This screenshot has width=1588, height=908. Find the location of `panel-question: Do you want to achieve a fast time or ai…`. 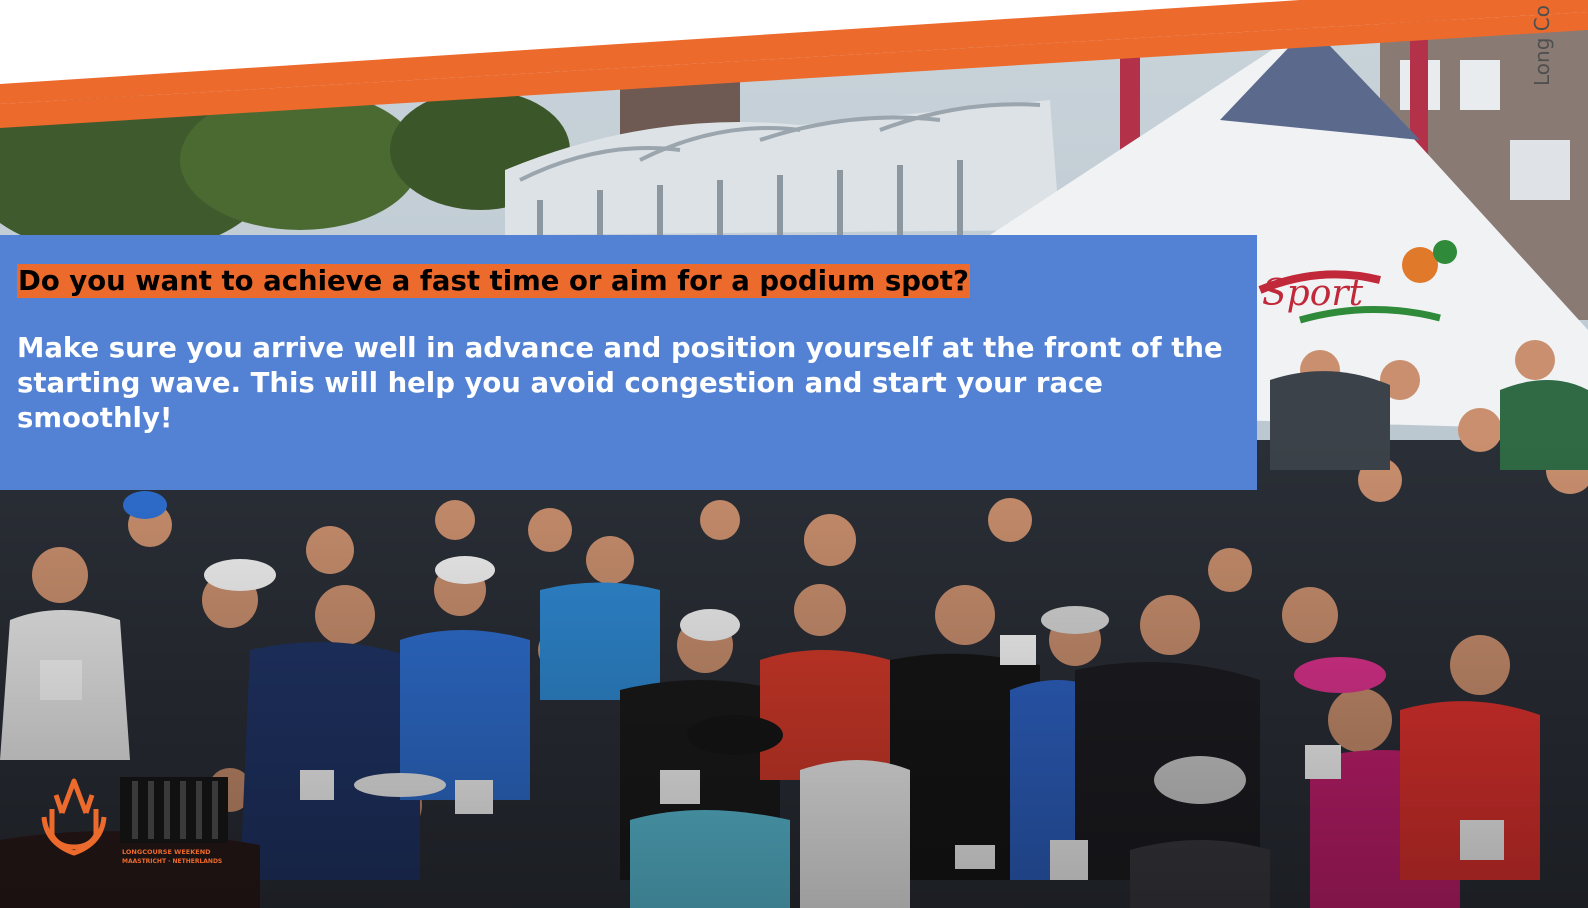

panel-question: Do you want to achieve a fast time or ai… is located at coordinates (493, 281).